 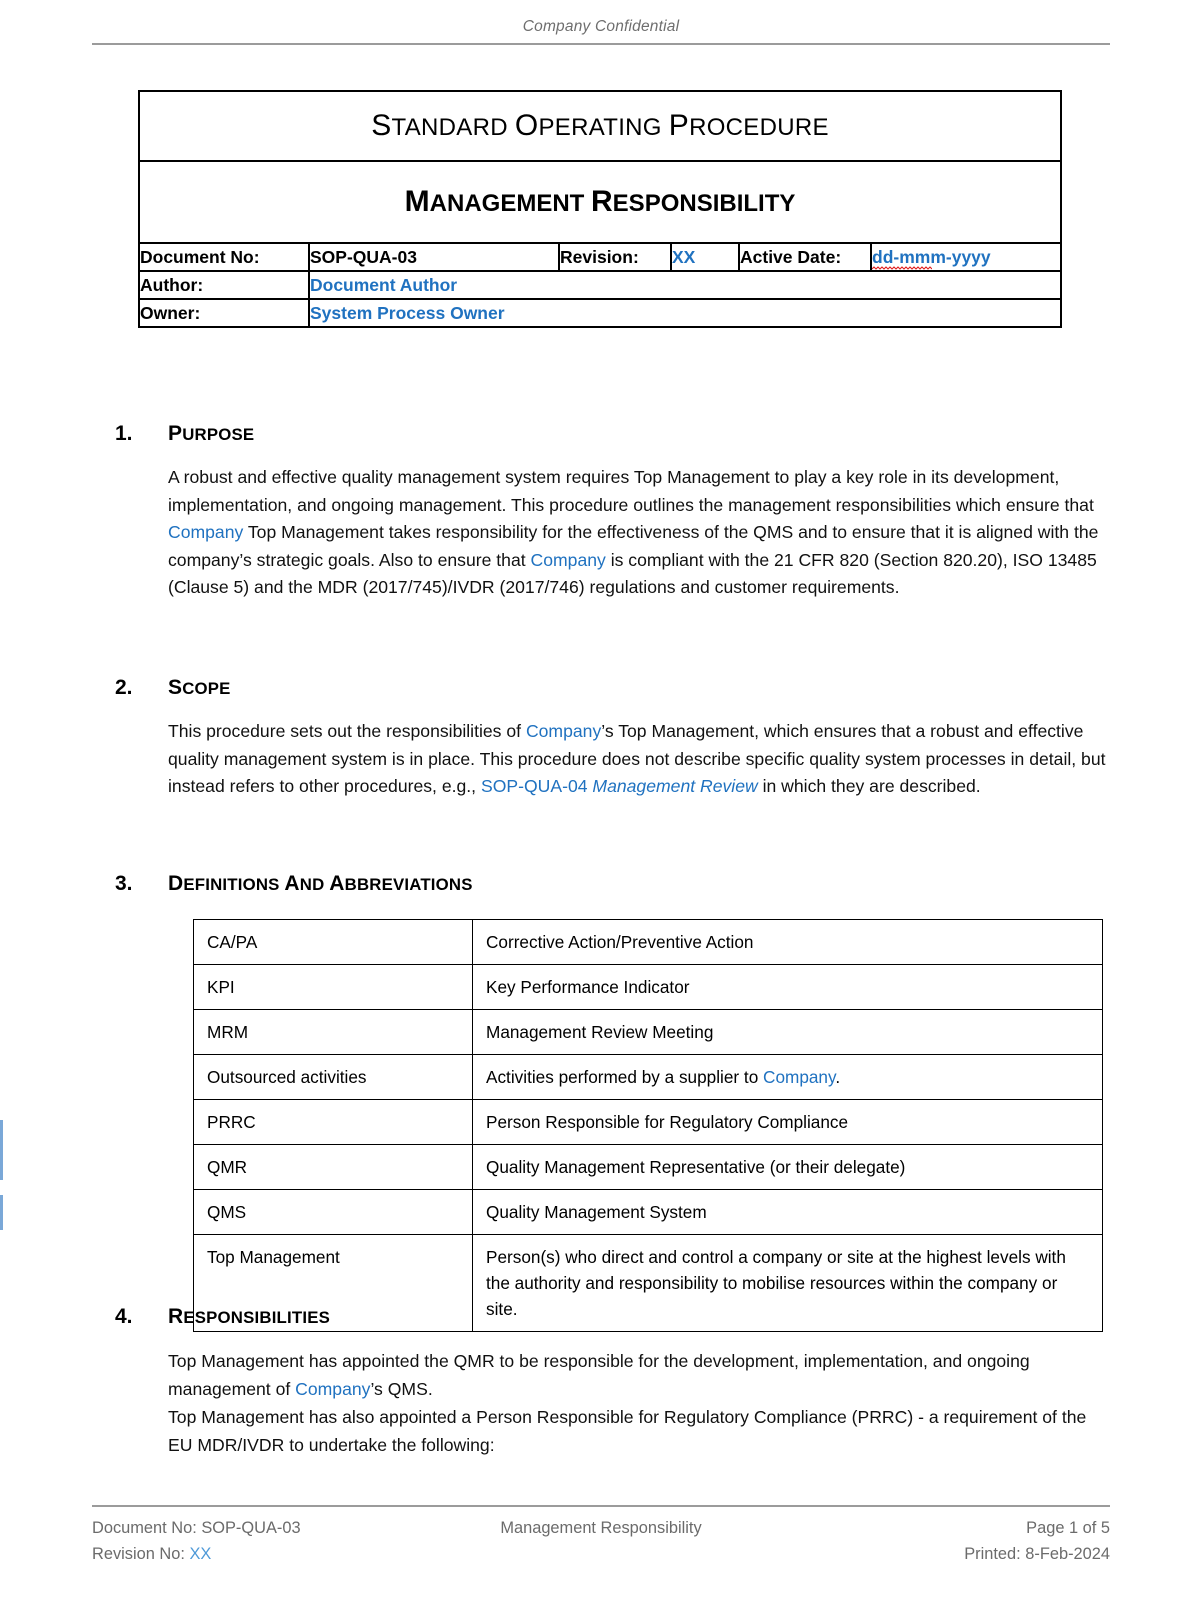 I want to click on table-row-doc-type: Standard Operating Procedure, so click(x=600, y=126).